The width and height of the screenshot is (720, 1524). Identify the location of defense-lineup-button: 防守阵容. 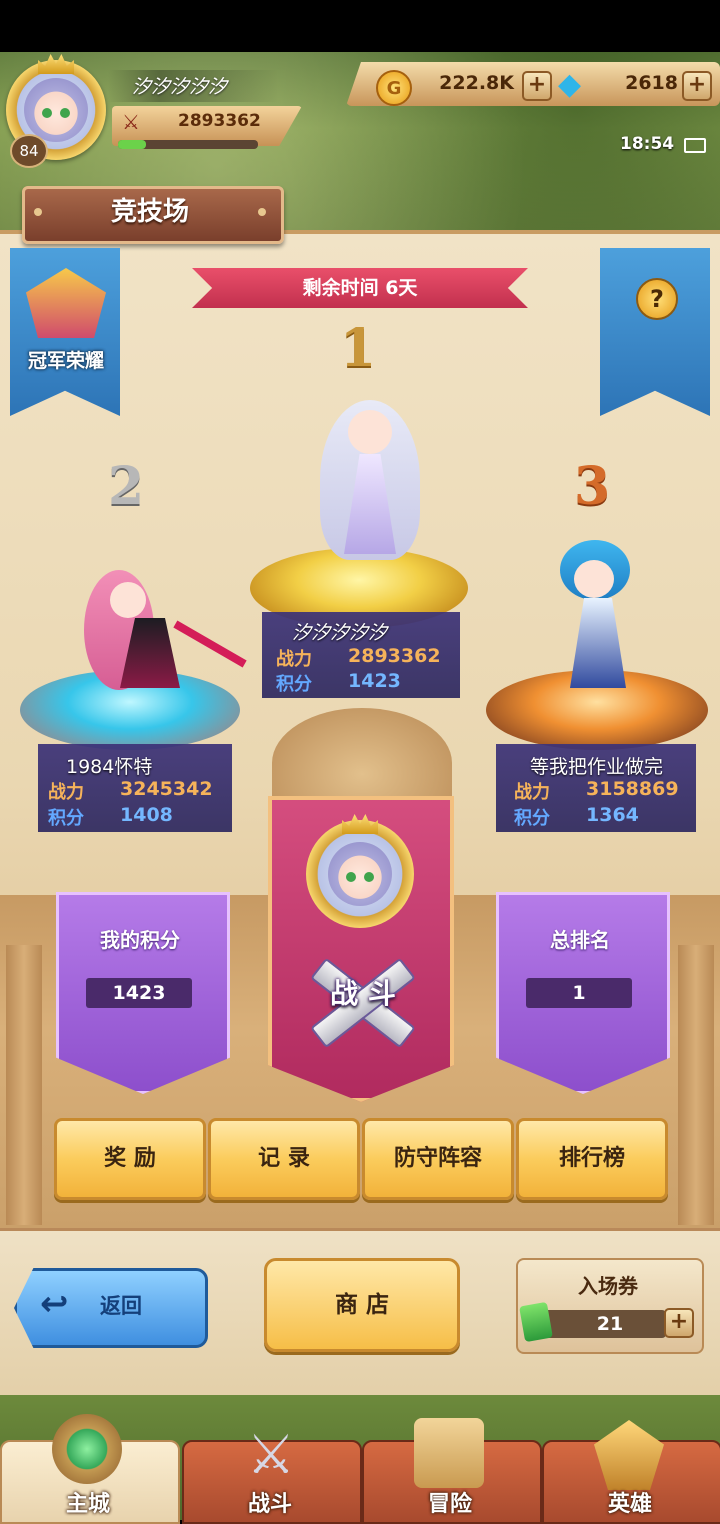
(438, 1159).